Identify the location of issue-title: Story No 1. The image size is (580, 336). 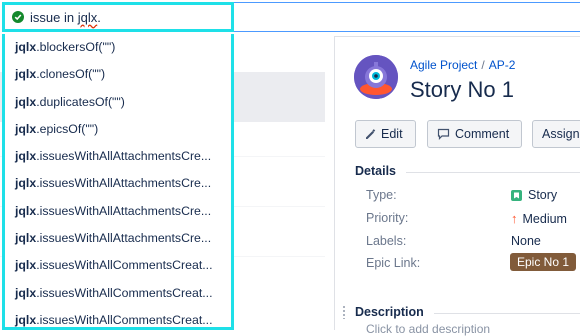
(462, 90).